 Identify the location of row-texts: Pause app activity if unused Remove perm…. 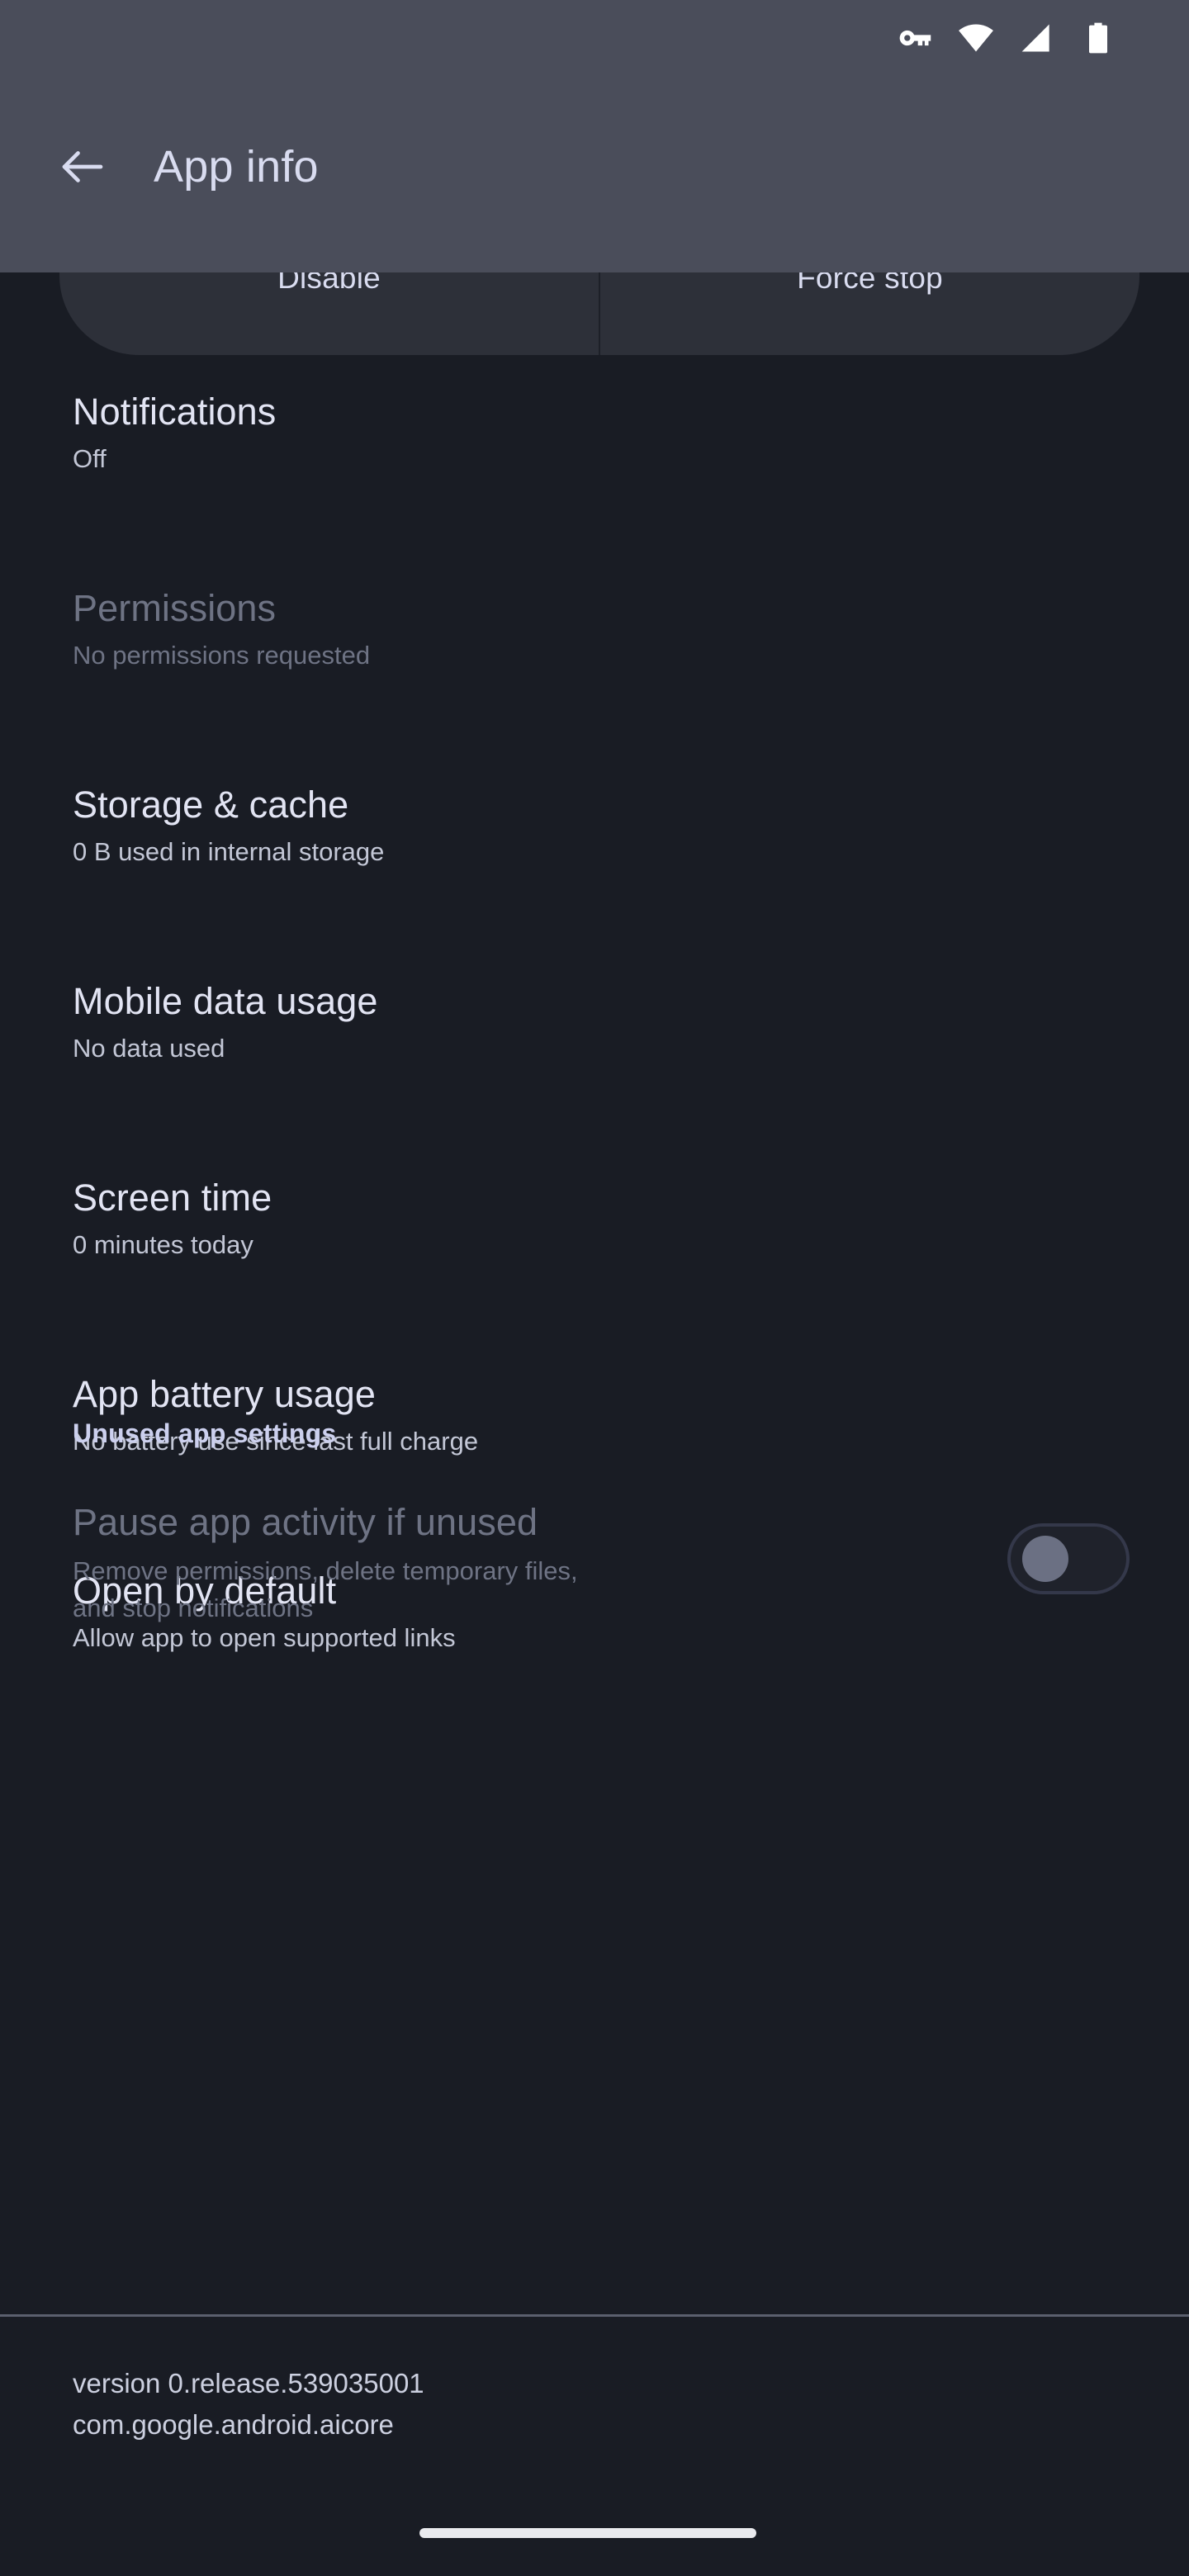
(540, 1563).